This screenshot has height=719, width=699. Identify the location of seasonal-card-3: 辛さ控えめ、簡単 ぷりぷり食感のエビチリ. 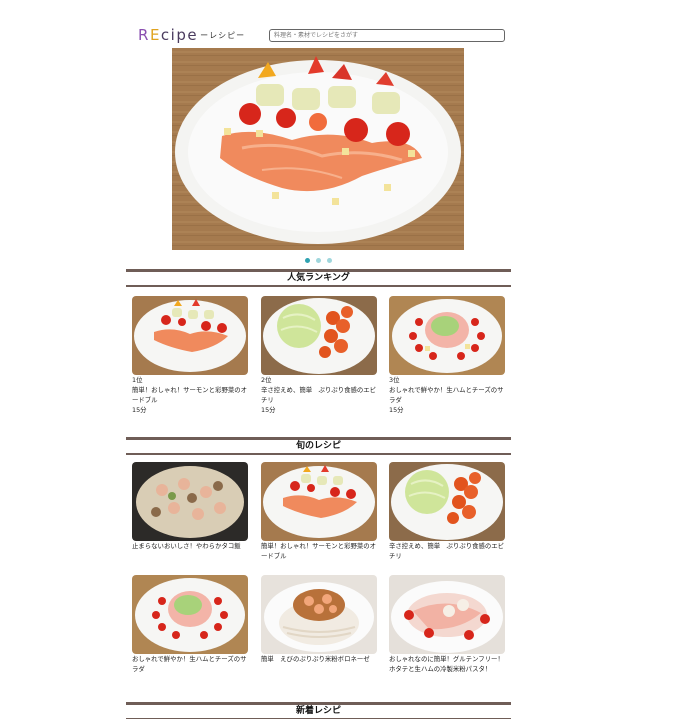
(447, 511).